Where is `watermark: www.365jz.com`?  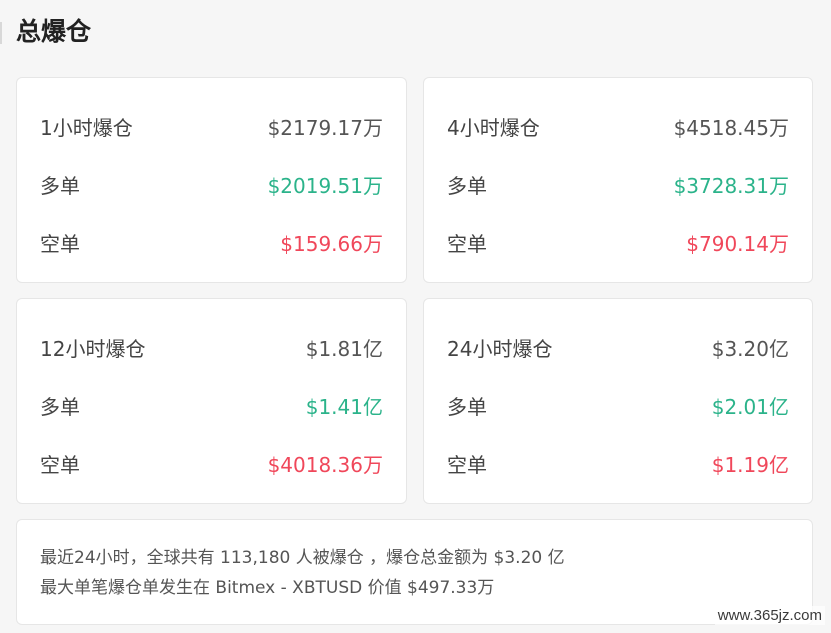 watermark: www.365jz.com is located at coordinates (769, 615).